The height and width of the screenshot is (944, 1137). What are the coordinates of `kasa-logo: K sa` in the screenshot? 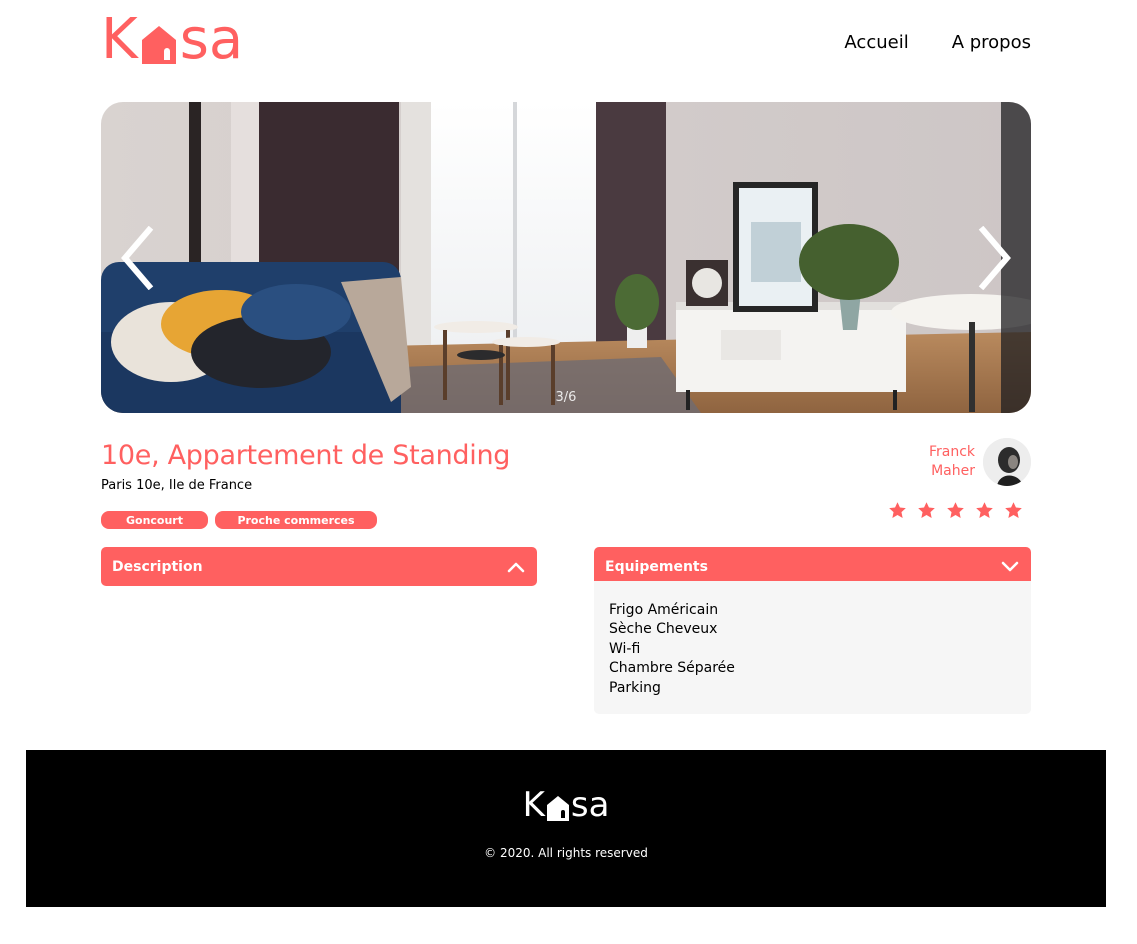 It's located at (172, 39).